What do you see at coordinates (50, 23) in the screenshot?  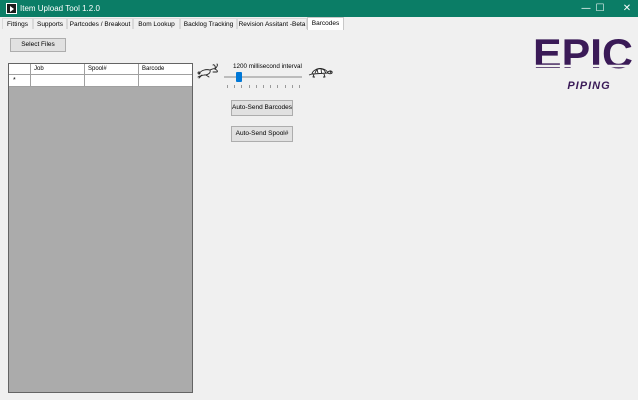 I see `tab-supports: Supports` at bounding box center [50, 23].